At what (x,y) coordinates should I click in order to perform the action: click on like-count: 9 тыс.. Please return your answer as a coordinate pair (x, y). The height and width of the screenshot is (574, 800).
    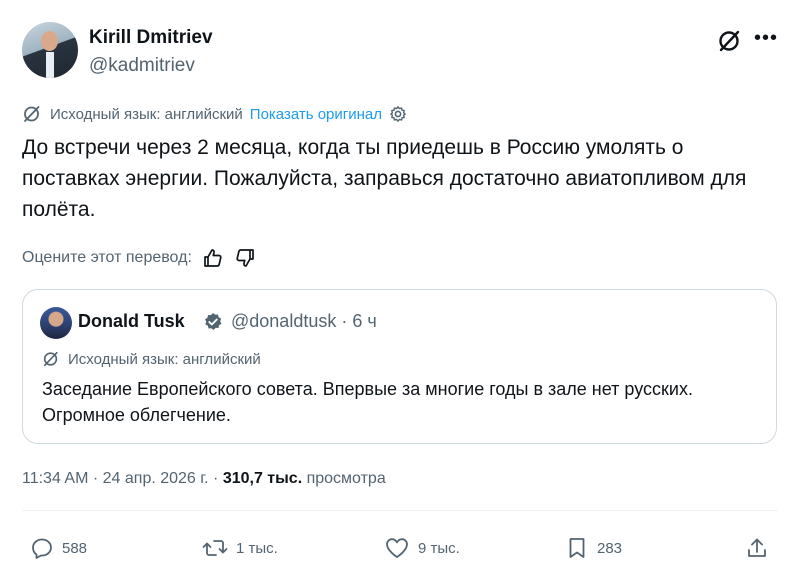
    Looking at the image, I should click on (439, 548).